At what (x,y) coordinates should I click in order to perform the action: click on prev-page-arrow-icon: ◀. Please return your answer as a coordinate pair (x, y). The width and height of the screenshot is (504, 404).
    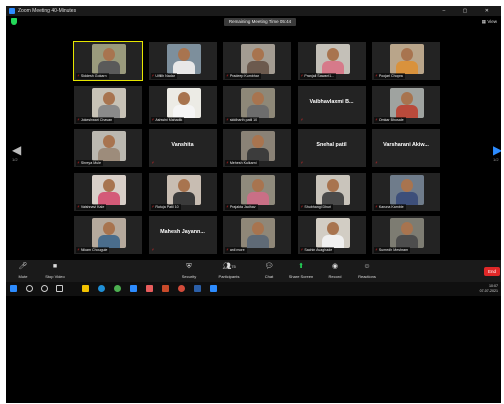
    Looking at the image, I should click on (16, 150).